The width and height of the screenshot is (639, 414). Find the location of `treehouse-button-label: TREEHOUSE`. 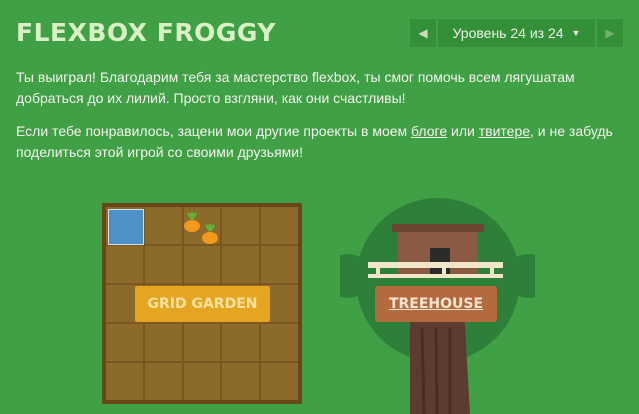

treehouse-button-label: TREEHOUSE is located at coordinates (436, 304).